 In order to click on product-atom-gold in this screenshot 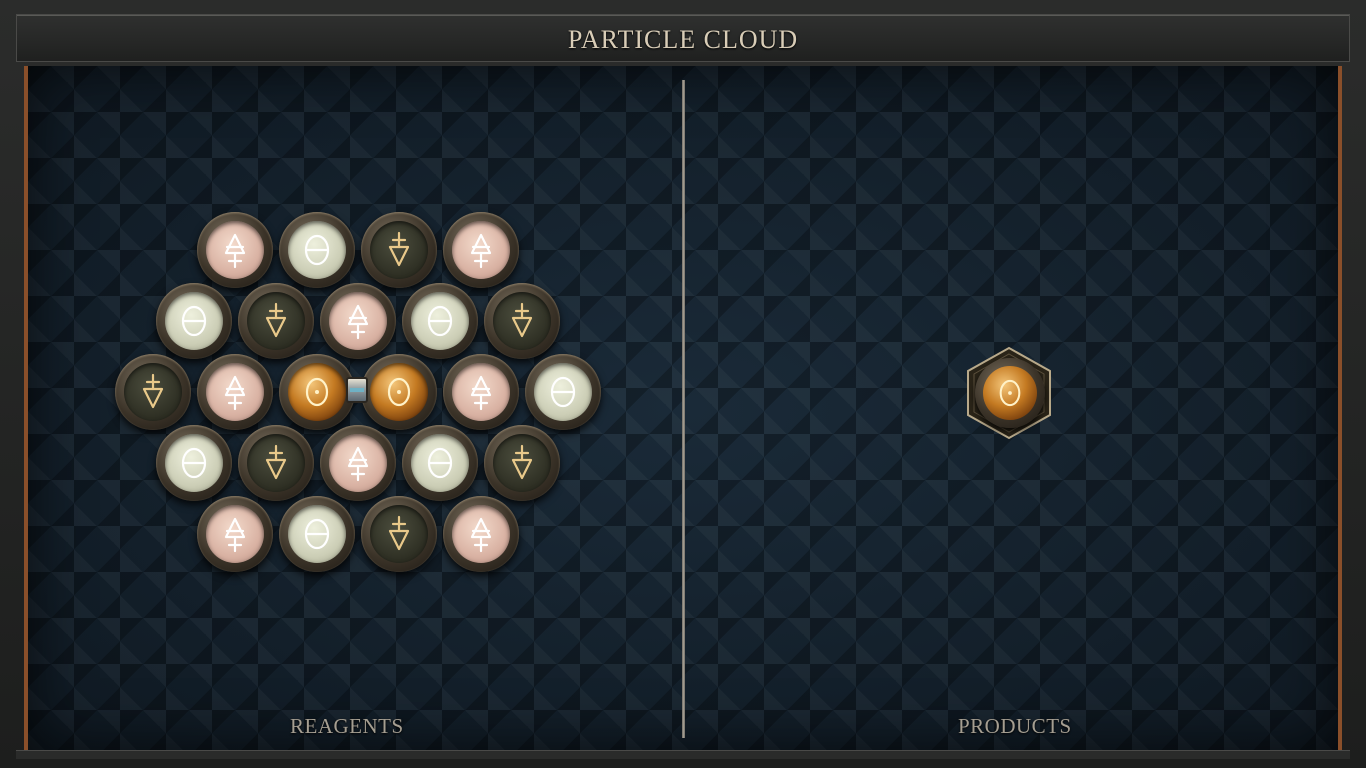, I will do `click(1010, 393)`.